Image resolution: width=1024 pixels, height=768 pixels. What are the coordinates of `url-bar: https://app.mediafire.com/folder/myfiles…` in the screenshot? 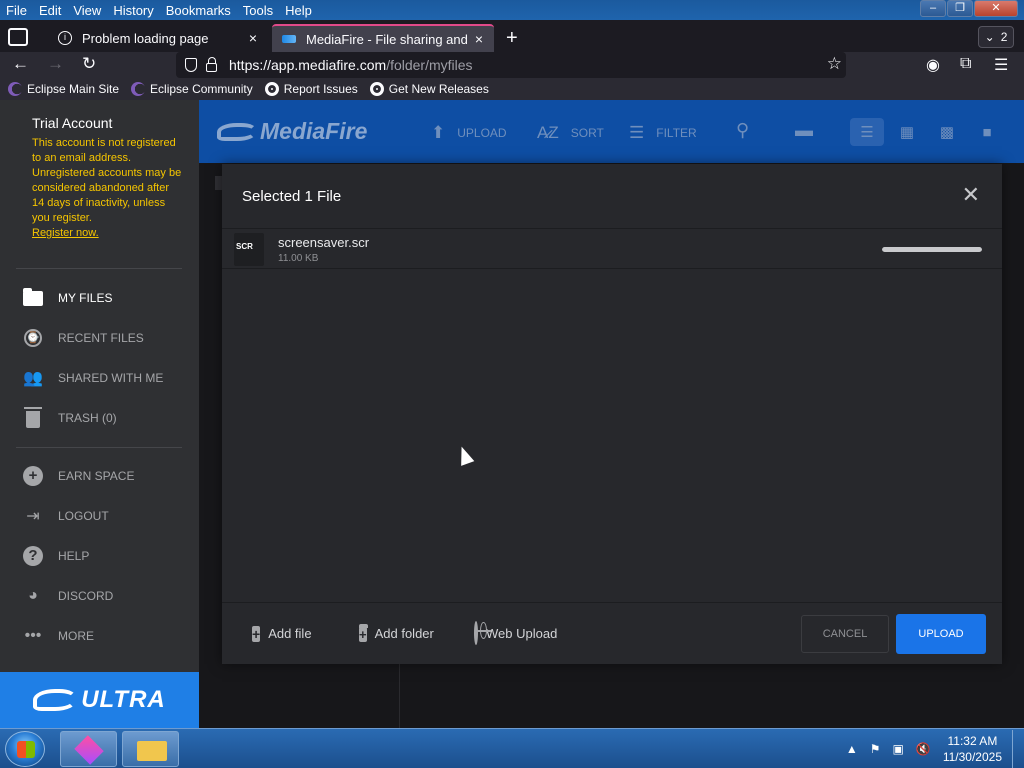 It's located at (511, 65).